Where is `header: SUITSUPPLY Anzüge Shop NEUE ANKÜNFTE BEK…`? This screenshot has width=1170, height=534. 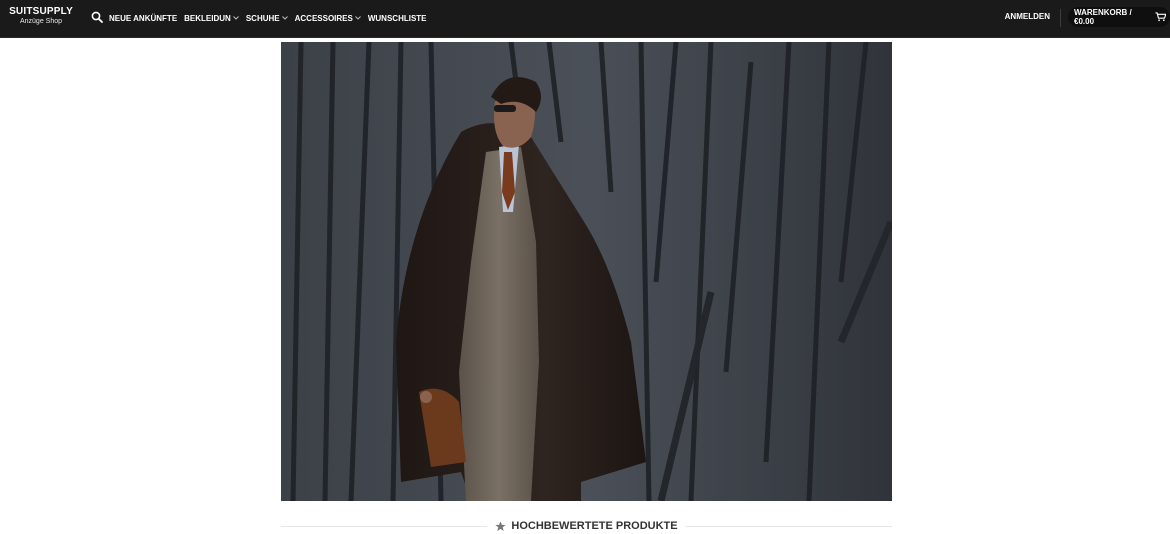 header: SUITSUPPLY Anzüge Shop NEUE ANKÜNFTE BEK… is located at coordinates (585, 19).